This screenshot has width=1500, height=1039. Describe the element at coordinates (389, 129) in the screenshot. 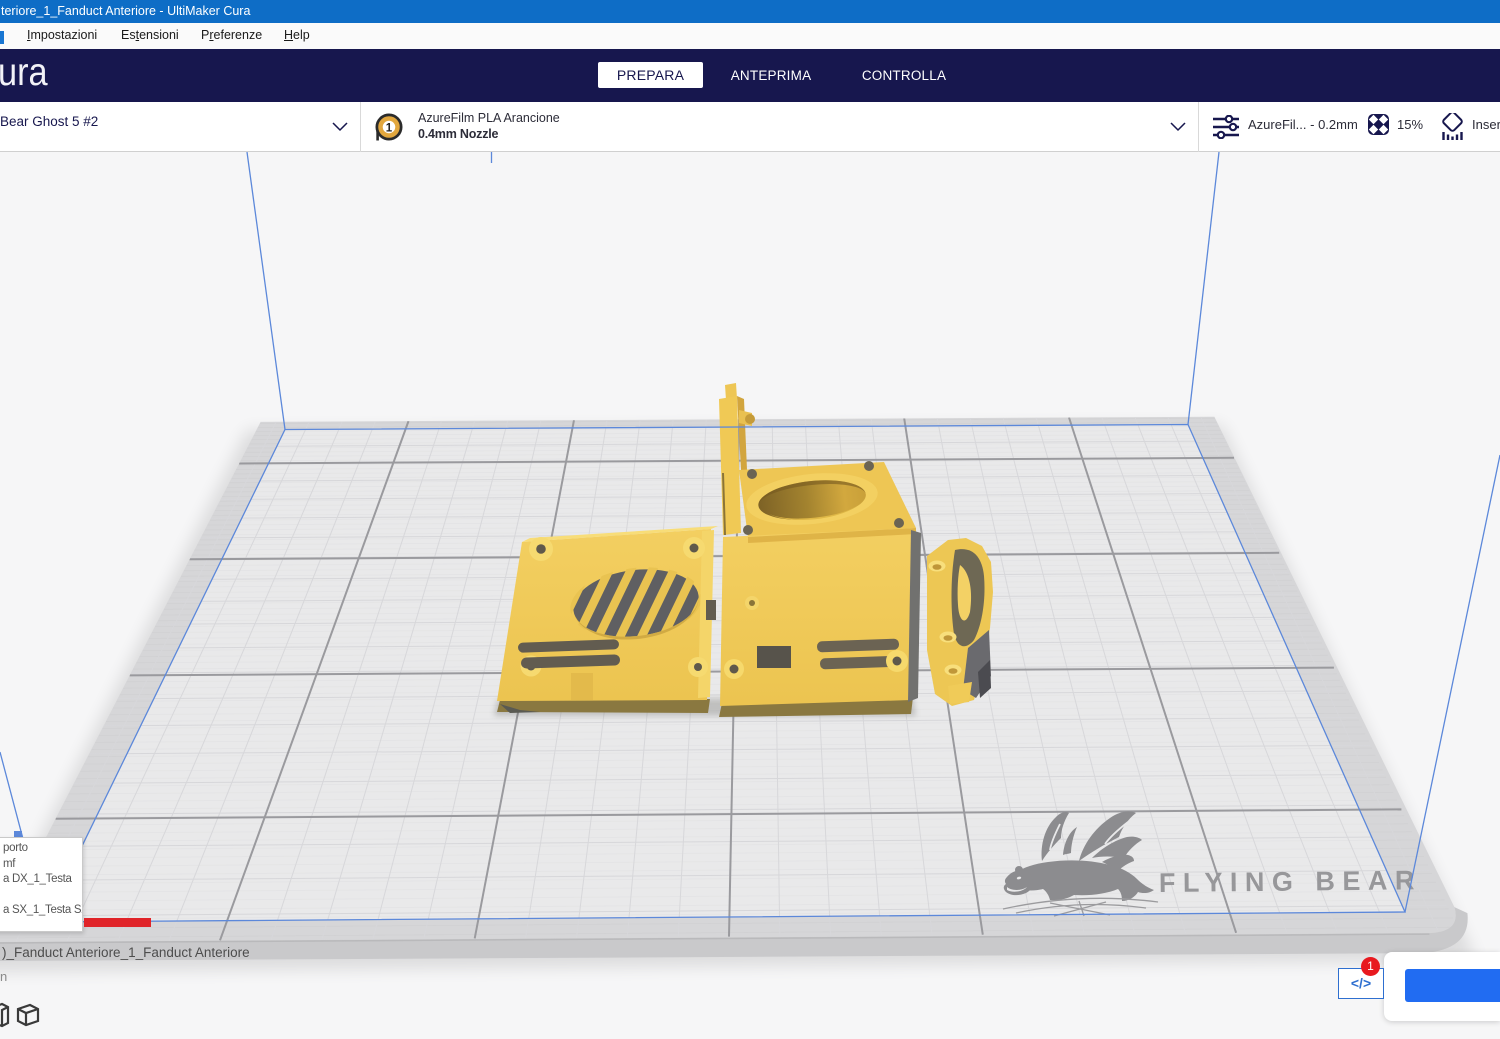

I see `svg-text: 1` at that location.